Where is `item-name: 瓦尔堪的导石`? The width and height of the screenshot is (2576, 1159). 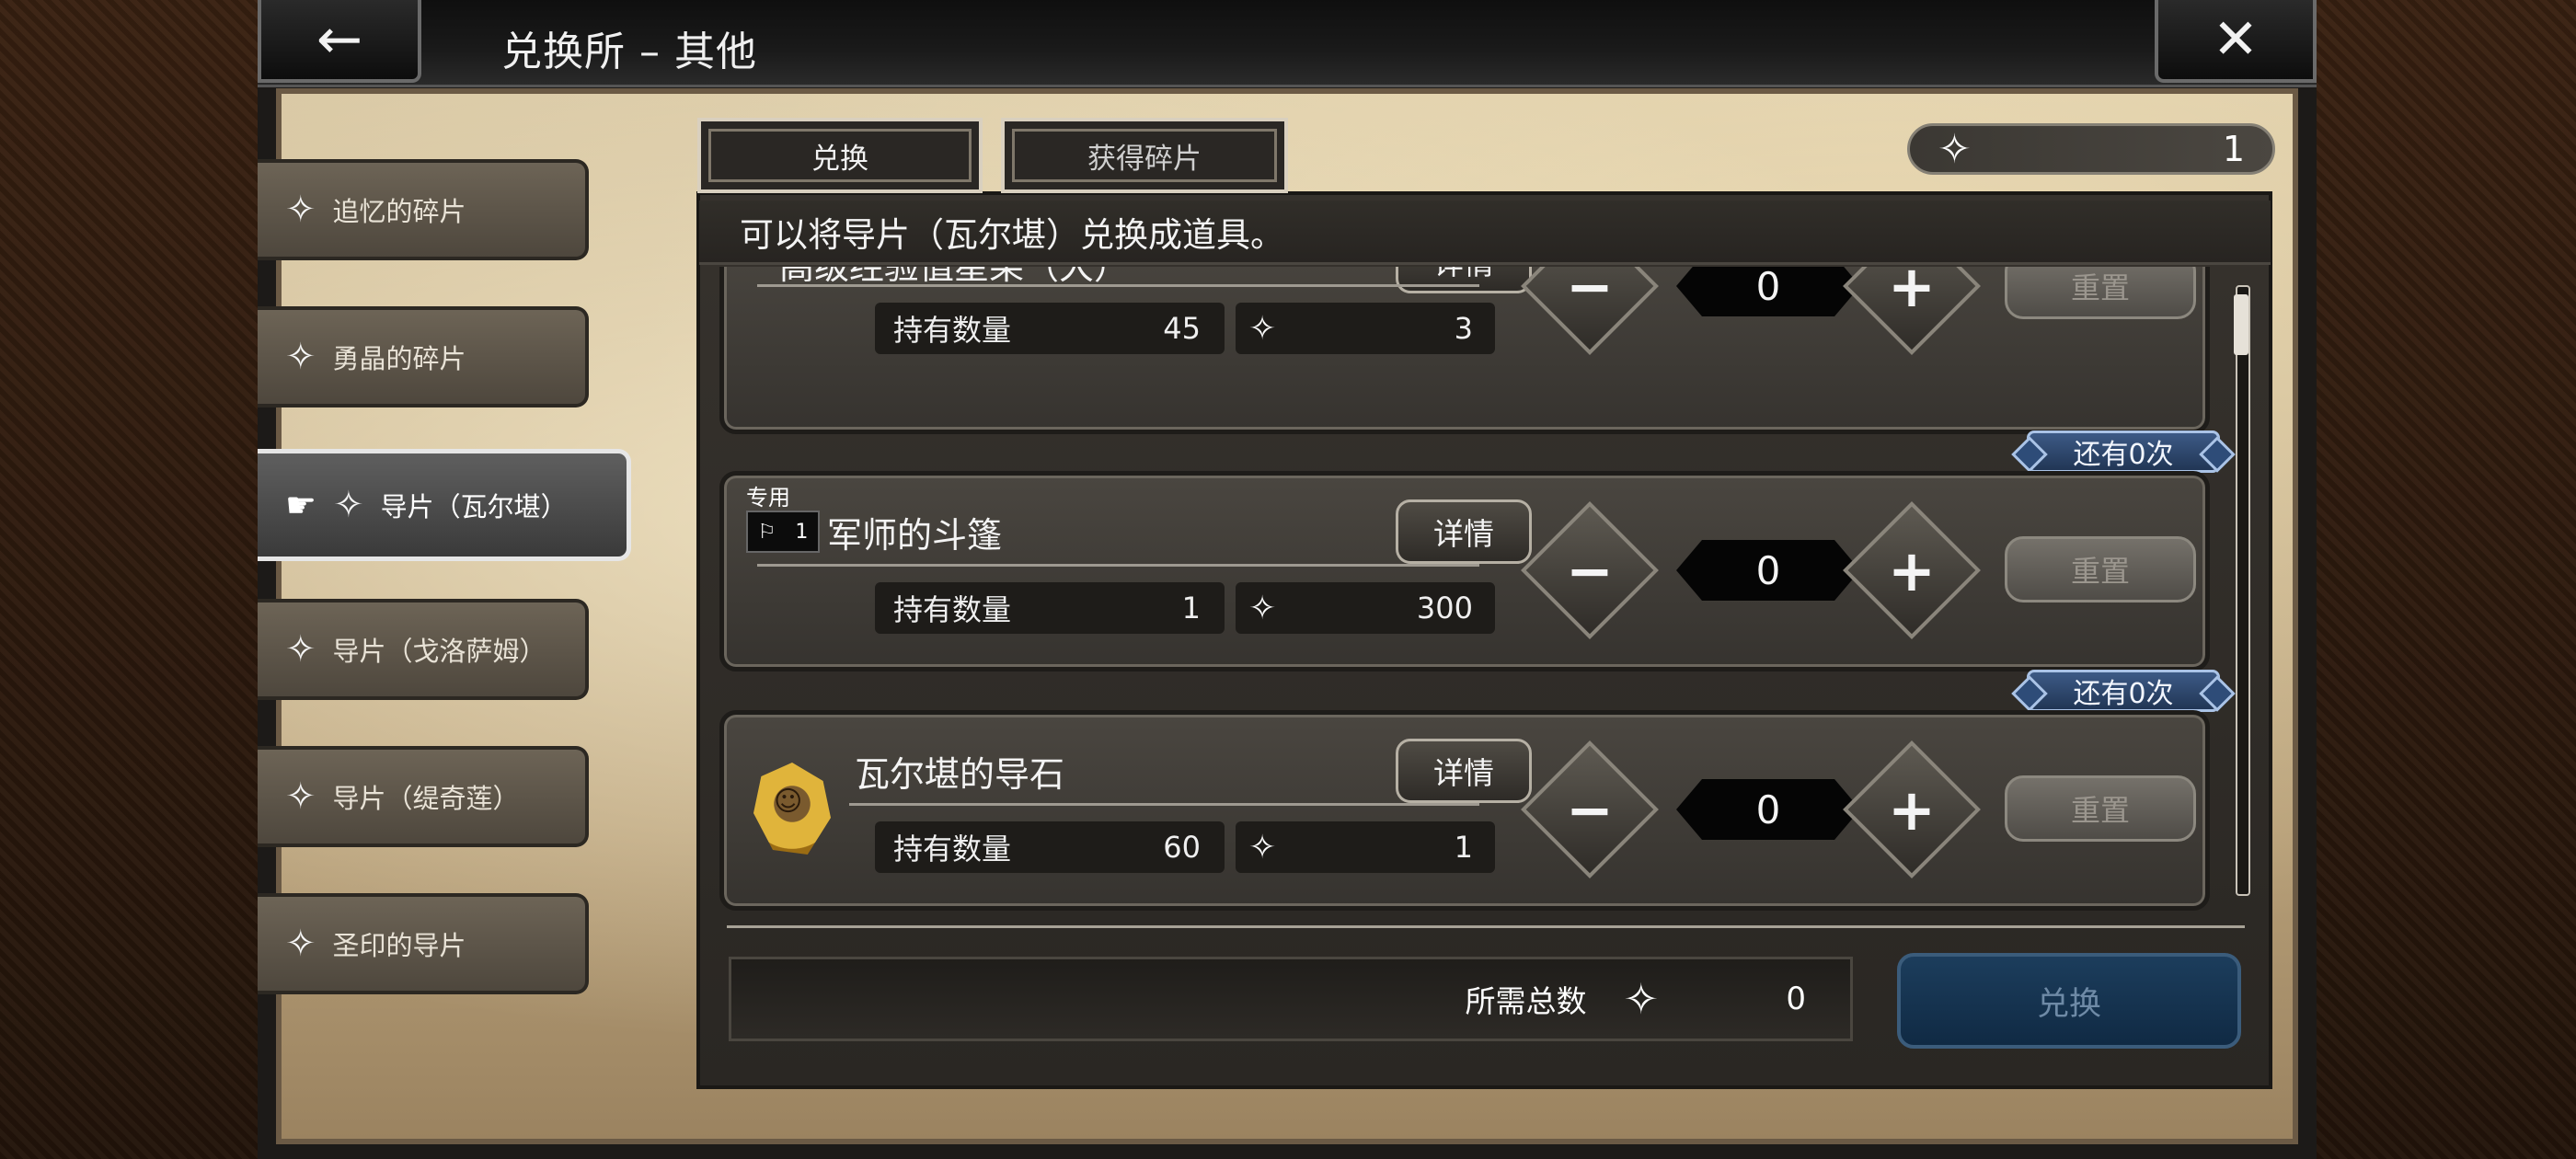
item-name: 瓦尔堪的导石 is located at coordinates (960, 774).